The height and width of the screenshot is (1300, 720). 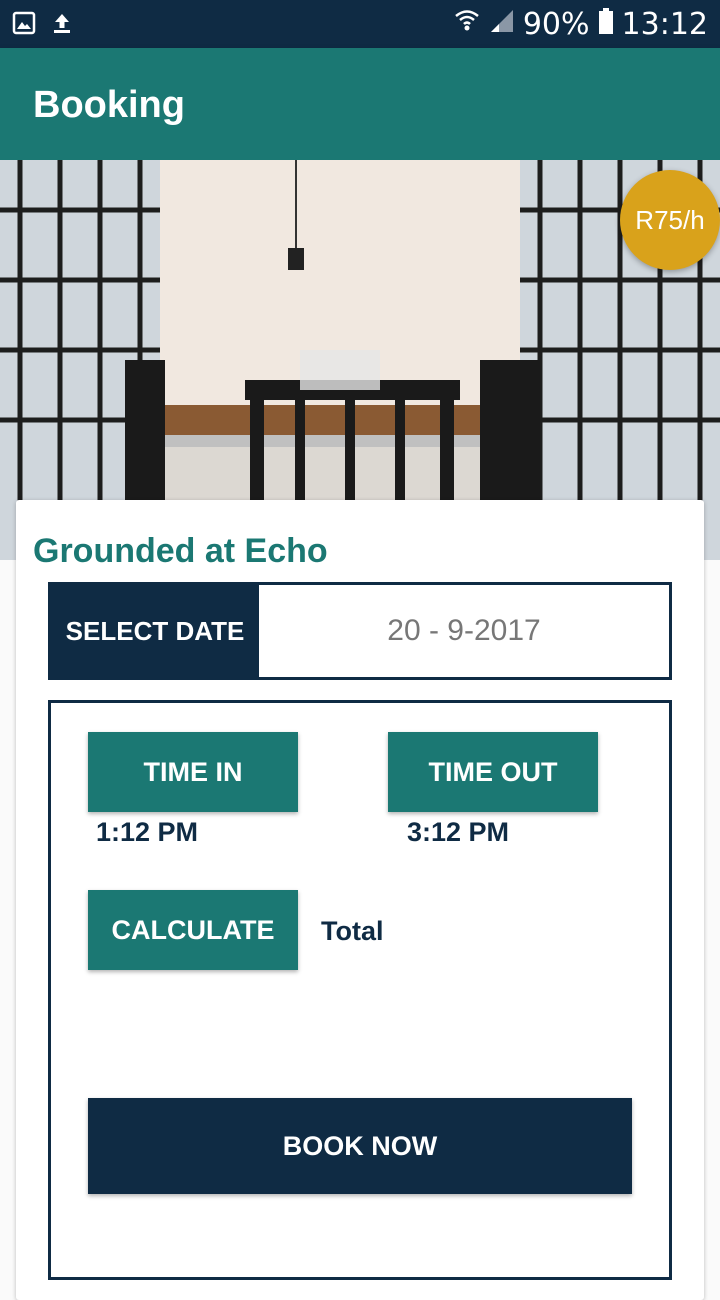 What do you see at coordinates (606, 24) in the screenshot?
I see `battery-icon` at bounding box center [606, 24].